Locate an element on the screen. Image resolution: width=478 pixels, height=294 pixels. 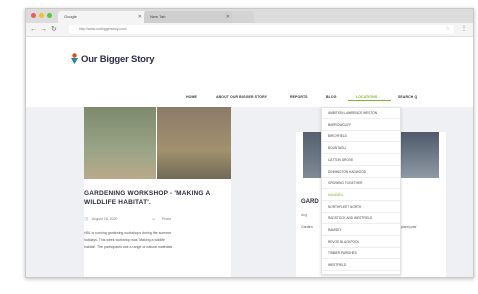
toolbar: ← → ↻ http://www.ourbiggerstory.com/ ☆ ⋮ is located at coordinates (249, 30).